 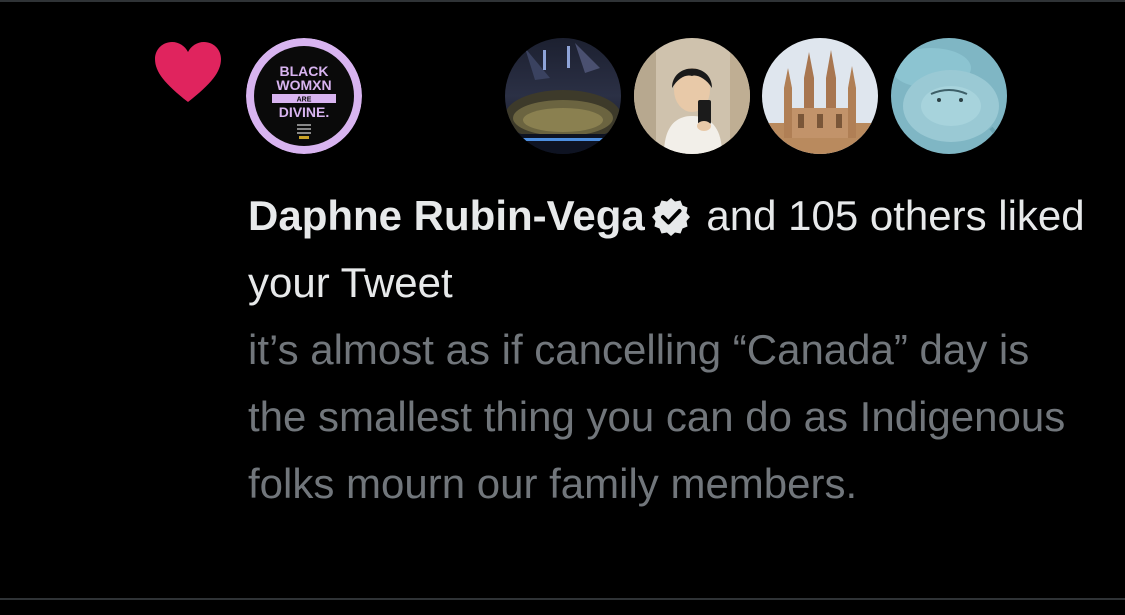 What do you see at coordinates (671, 212) in the screenshot?
I see `verified-badge-icon` at bounding box center [671, 212].